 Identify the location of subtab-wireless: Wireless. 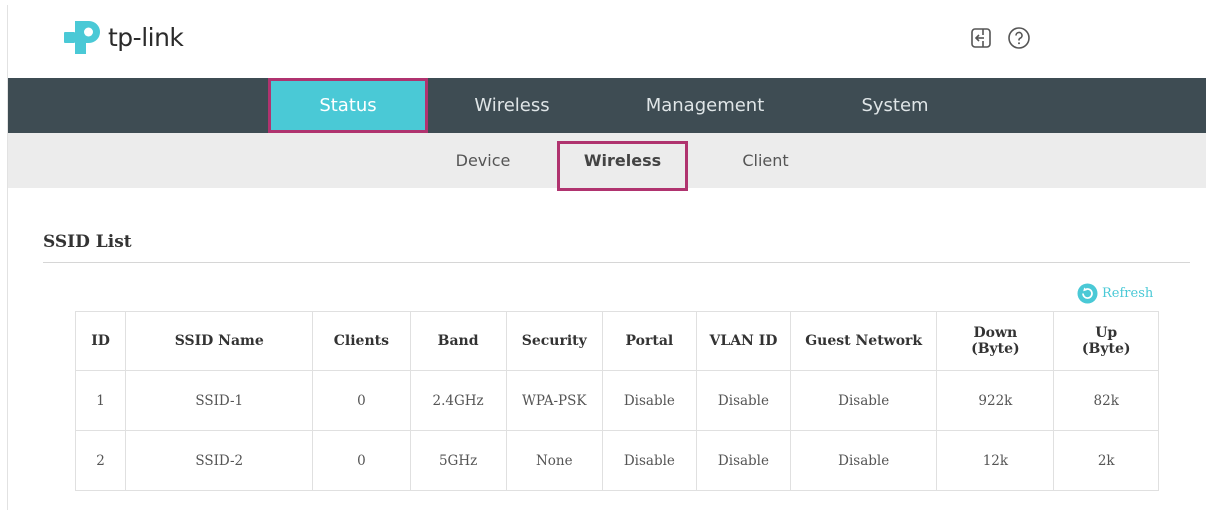
(622, 160).